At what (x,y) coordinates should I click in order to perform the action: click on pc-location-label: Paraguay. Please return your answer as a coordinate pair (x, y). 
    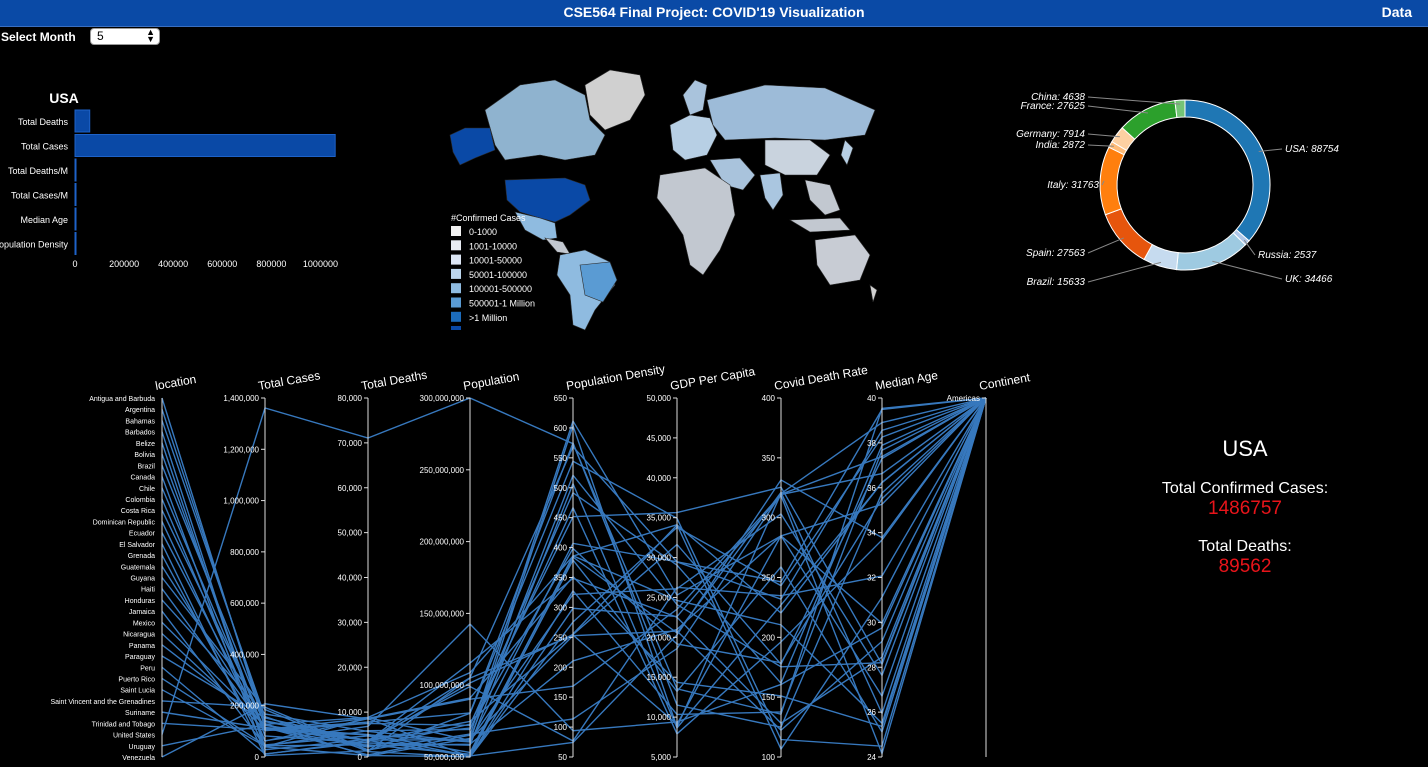
    Looking at the image, I should click on (140, 657).